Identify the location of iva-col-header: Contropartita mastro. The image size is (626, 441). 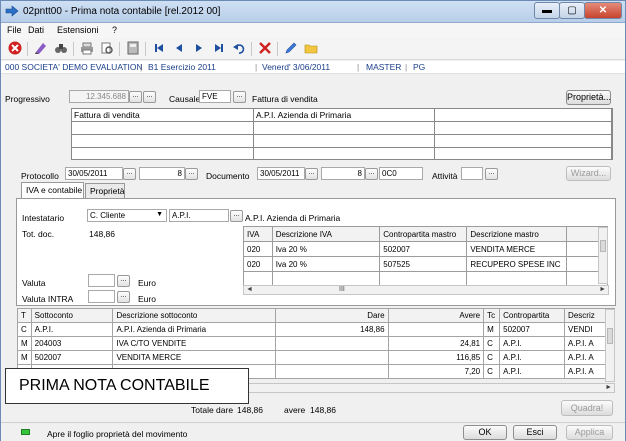
(423, 234).